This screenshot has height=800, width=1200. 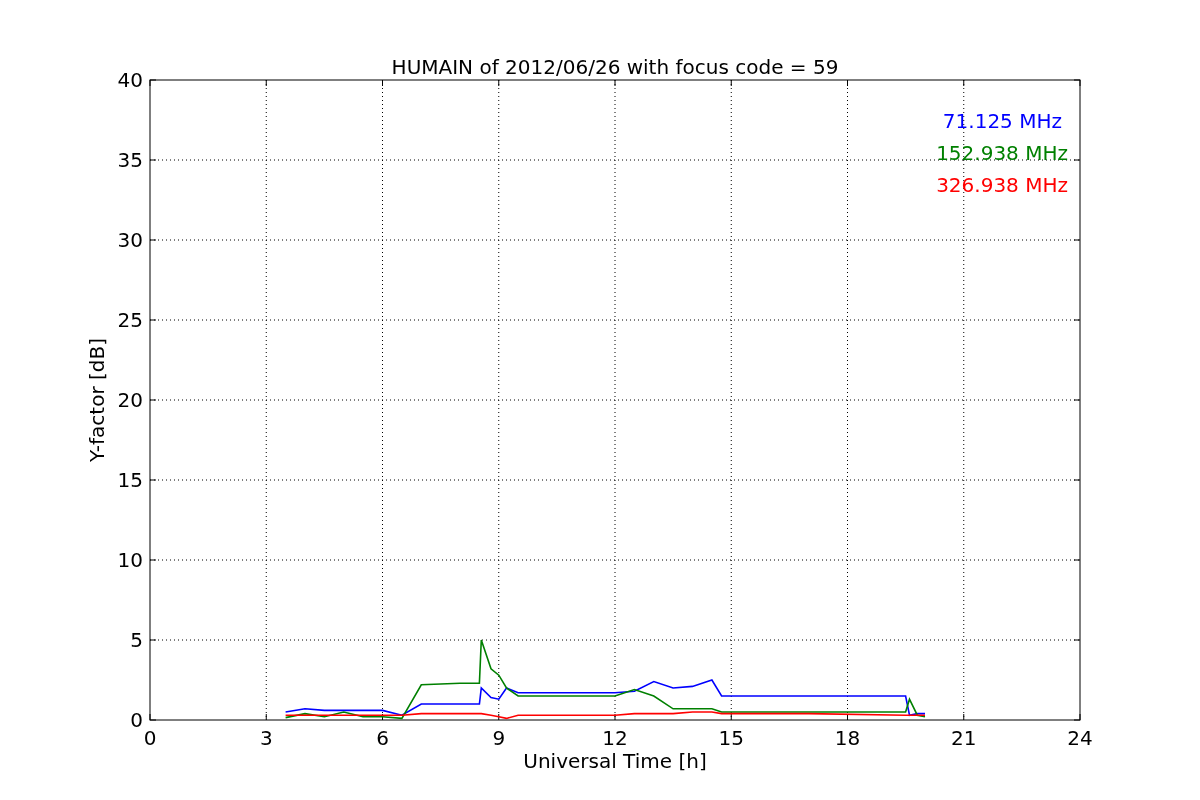 What do you see at coordinates (499, 738) in the screenshot?
I see `x-tick-label: 9` at bounding box center [499, 738].